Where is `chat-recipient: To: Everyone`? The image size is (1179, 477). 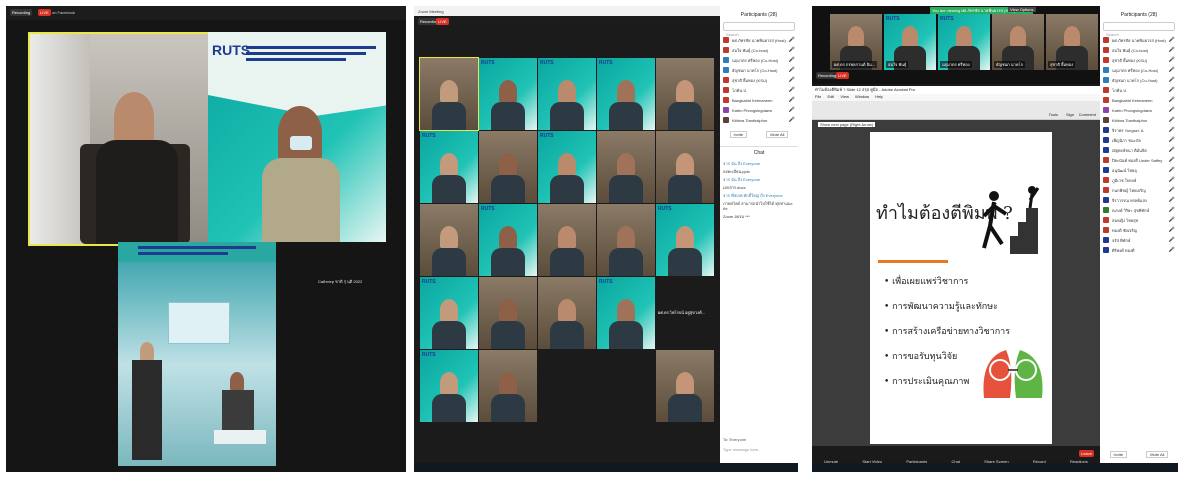
chat-recipient: To: Everyone is located at coordinates (734, 439).